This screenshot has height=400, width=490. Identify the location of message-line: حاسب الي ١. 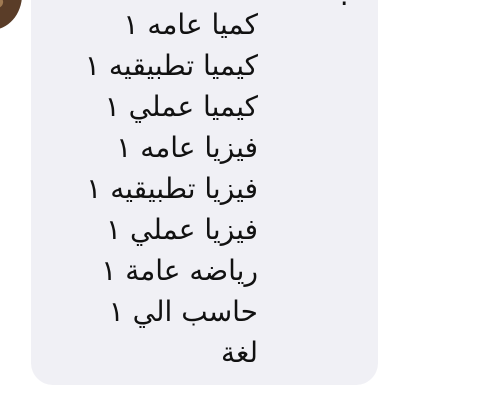
(183, 311).